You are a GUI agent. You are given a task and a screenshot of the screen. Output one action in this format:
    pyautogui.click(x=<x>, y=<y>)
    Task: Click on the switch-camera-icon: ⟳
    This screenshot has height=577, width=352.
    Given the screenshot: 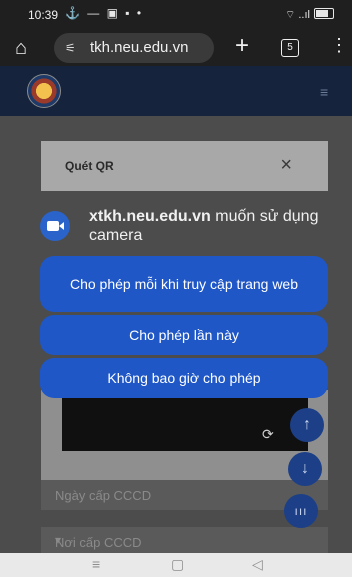 What is the action you would take?
    pyautogui.click(x=268, y=434)
    